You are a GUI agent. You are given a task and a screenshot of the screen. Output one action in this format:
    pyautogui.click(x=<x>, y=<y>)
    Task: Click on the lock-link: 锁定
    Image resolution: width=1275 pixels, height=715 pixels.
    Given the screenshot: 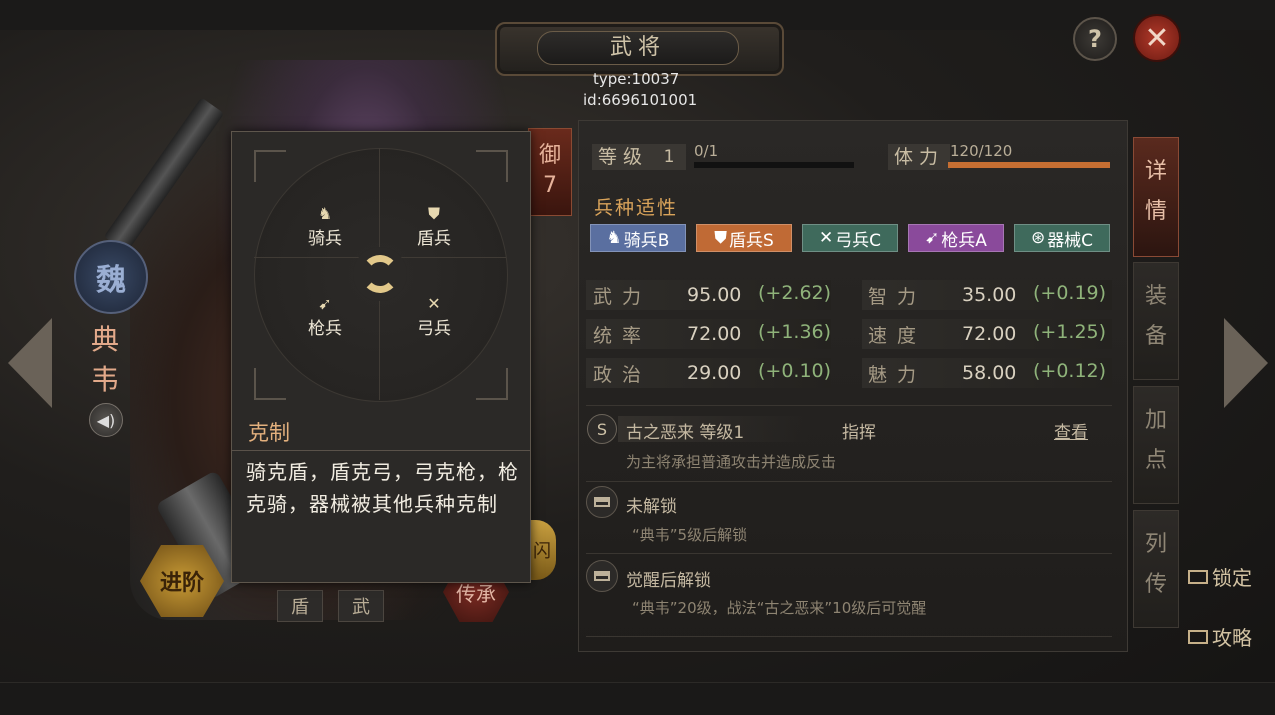 What is the action you would take?
    pyautogui.click(x=1220, y=576)
    